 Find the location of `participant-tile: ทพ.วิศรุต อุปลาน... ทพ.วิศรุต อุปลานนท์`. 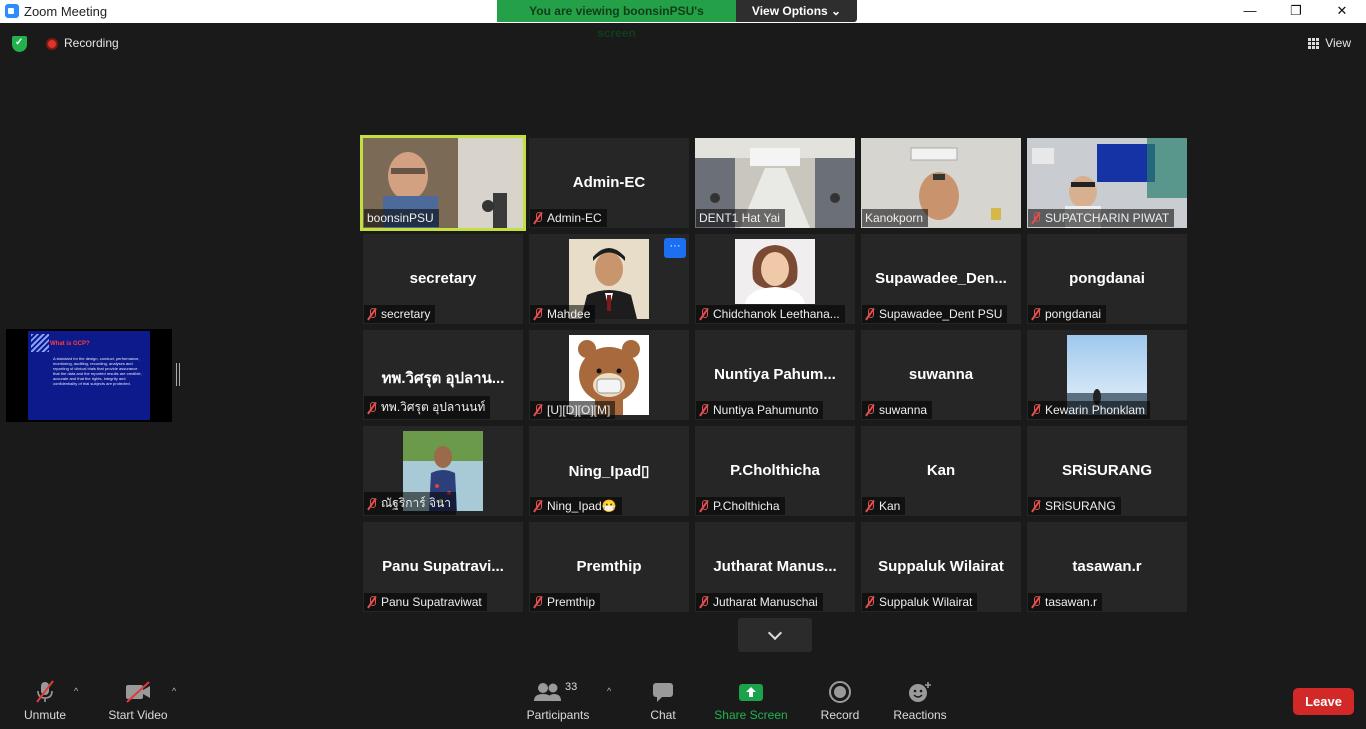

participant-tile: ทพ.วิศรุต อุปลาน... ทพ.วิศรุต อุปลานนท์ is located at coordinates (443, 375).